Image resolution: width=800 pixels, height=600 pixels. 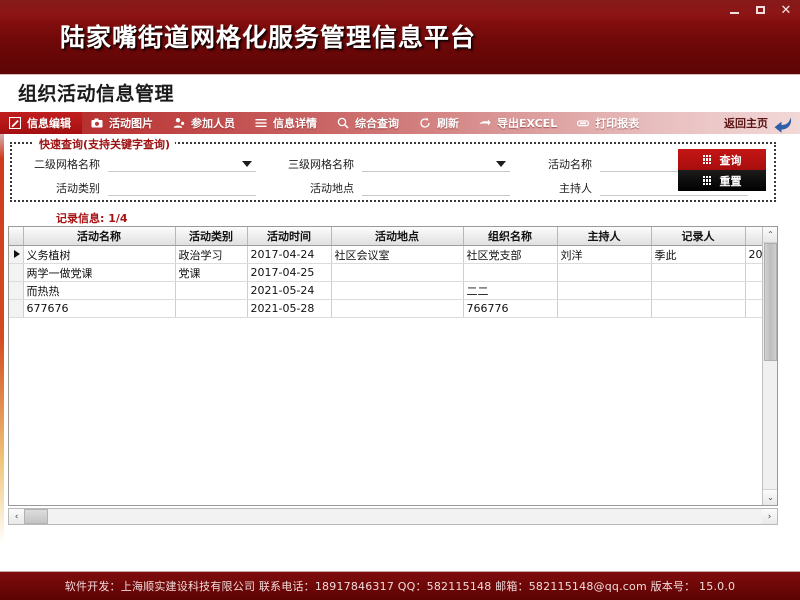 I want to click on back-arrow-icon, so click(x=783, y=124).